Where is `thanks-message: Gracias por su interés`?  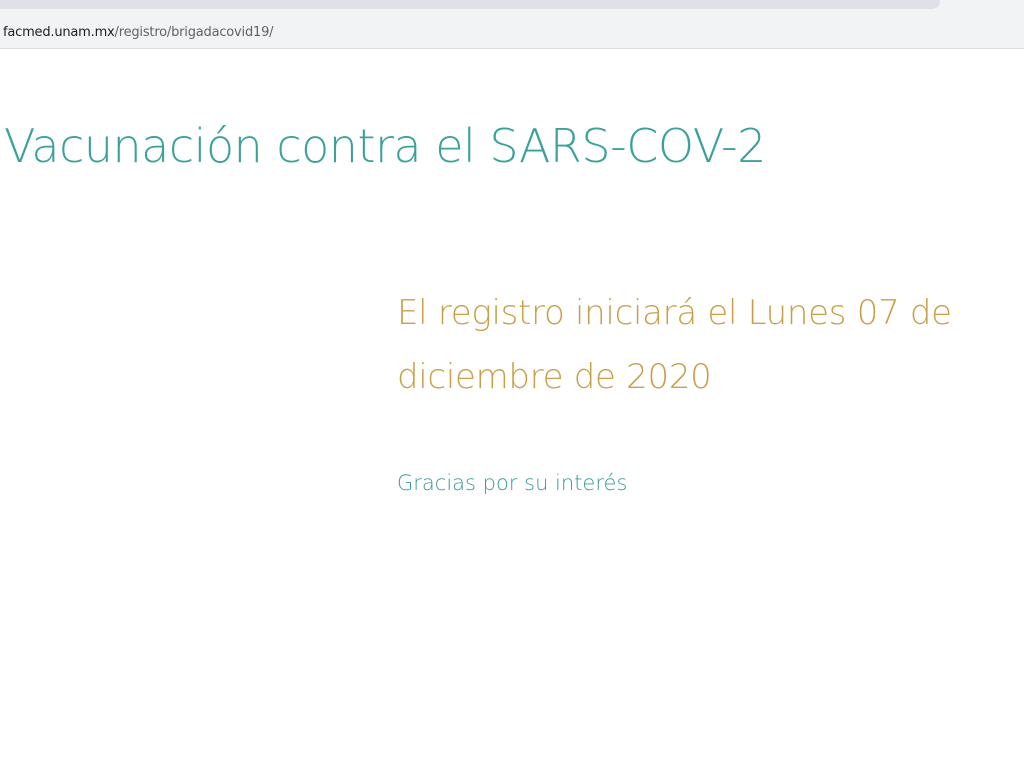 thanks-message: Gracias por su interés is located at coordinates (512, 483).